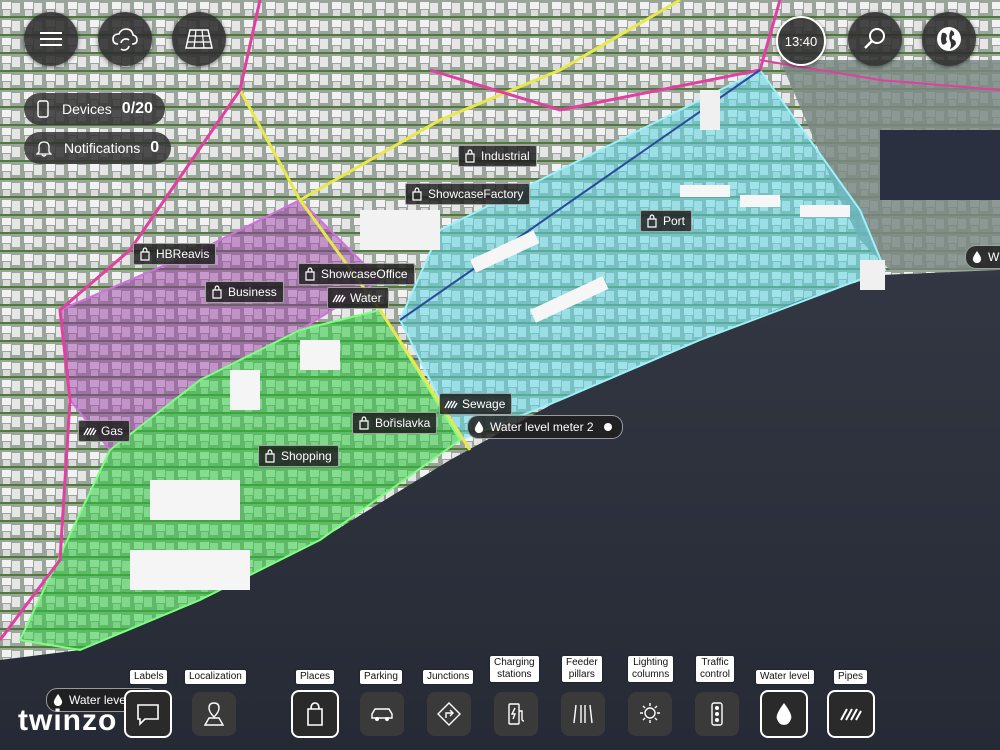  I want to click on tag-edge-water-level: W, so click(982, 257).